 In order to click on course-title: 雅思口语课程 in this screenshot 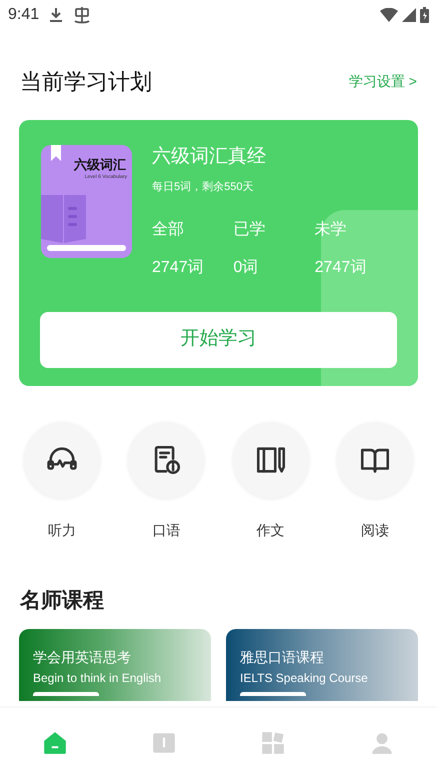, I will do `click(282, 657)`.